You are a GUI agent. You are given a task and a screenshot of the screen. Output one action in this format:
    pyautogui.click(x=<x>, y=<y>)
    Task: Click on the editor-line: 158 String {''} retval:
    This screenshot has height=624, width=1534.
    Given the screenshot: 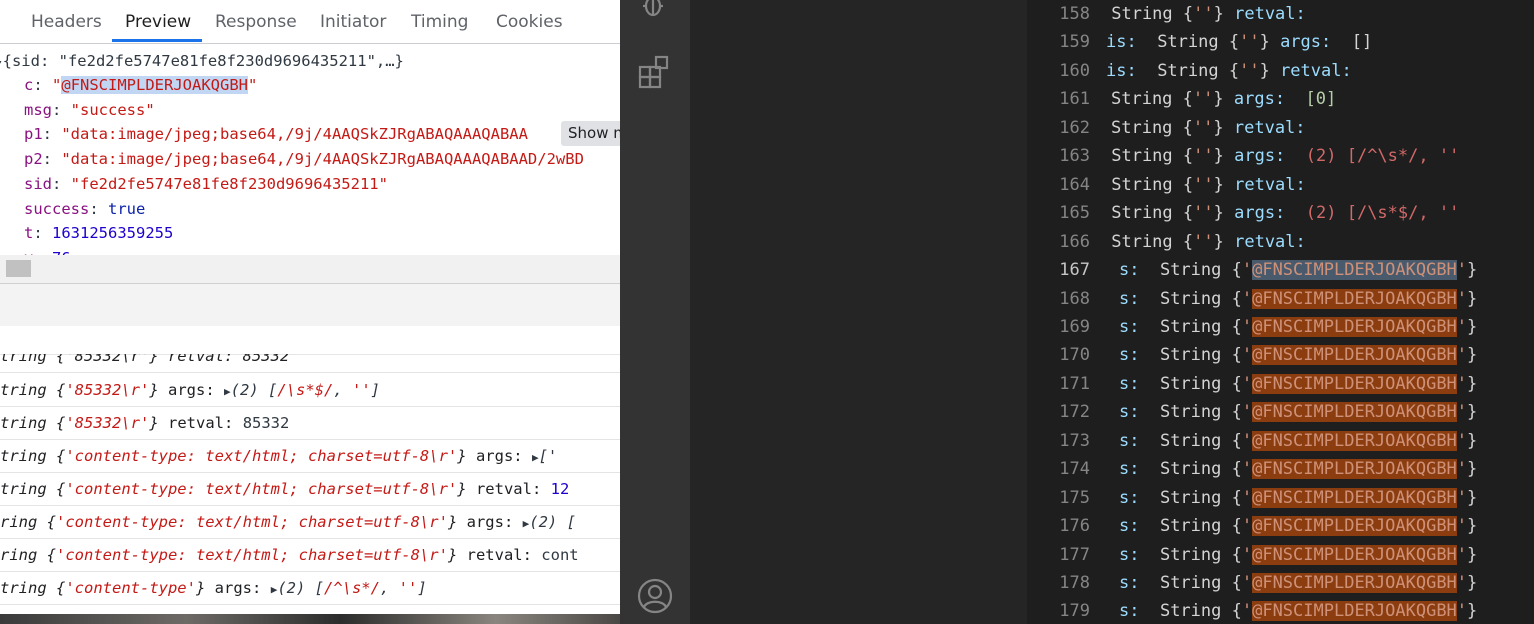 What is the action you would take?
    pyautogui.click(x=1280, y=14)
    